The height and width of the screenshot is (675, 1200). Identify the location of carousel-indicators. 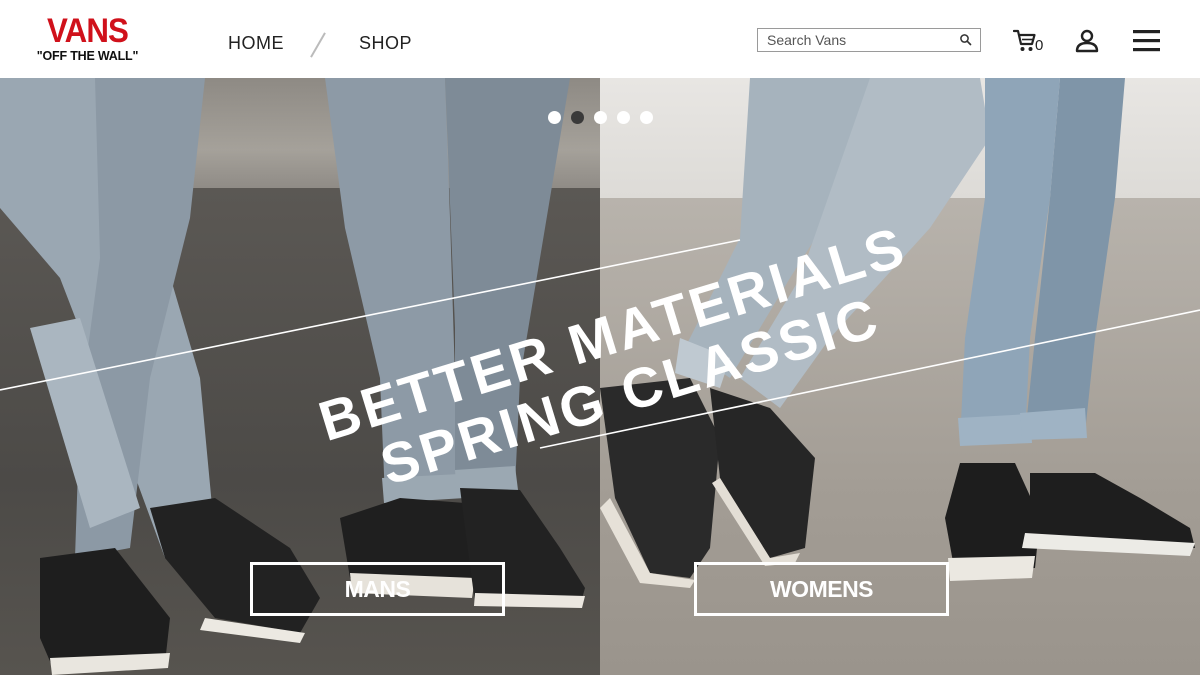
(600, 118).